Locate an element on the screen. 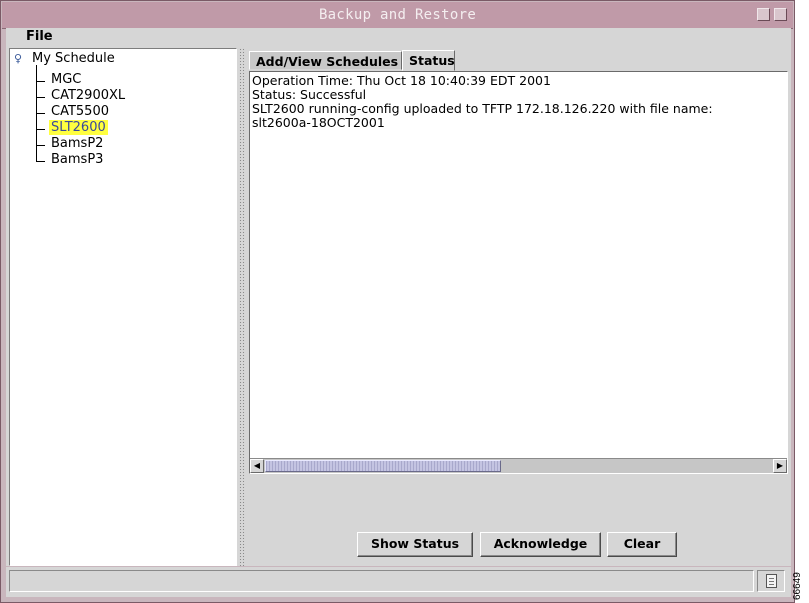 The height and width of the screenshot is (603, 809). menu-bar: File is located at coordinates (398, 38).